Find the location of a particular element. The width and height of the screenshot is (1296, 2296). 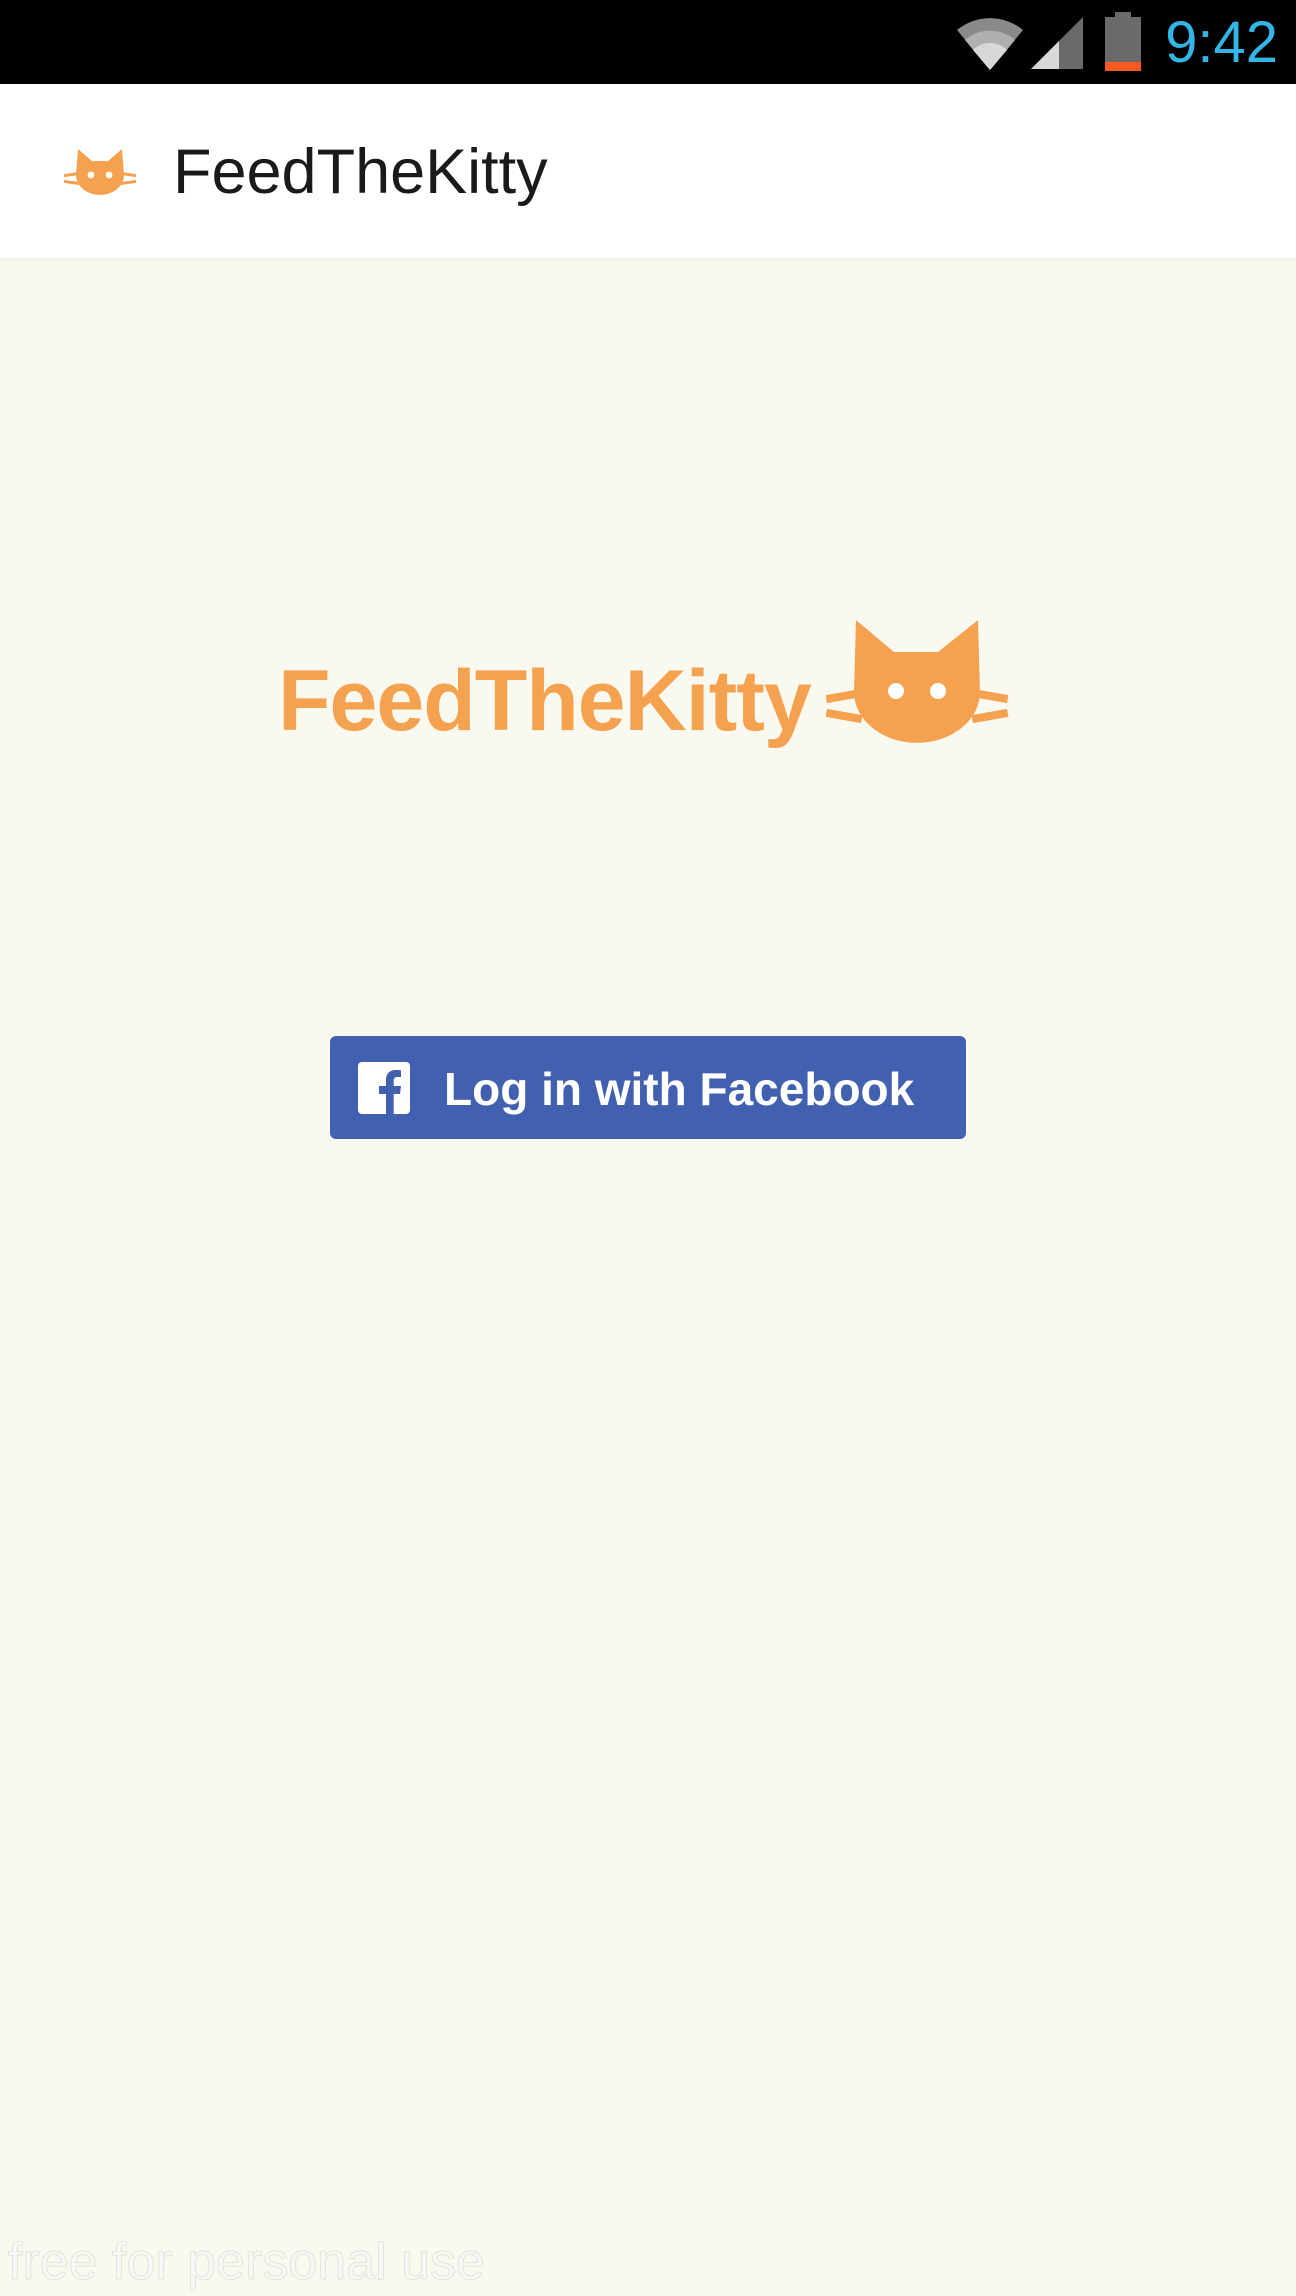

facebook-login-label: Log in with Facebook is located at coordinates (679, 1089).